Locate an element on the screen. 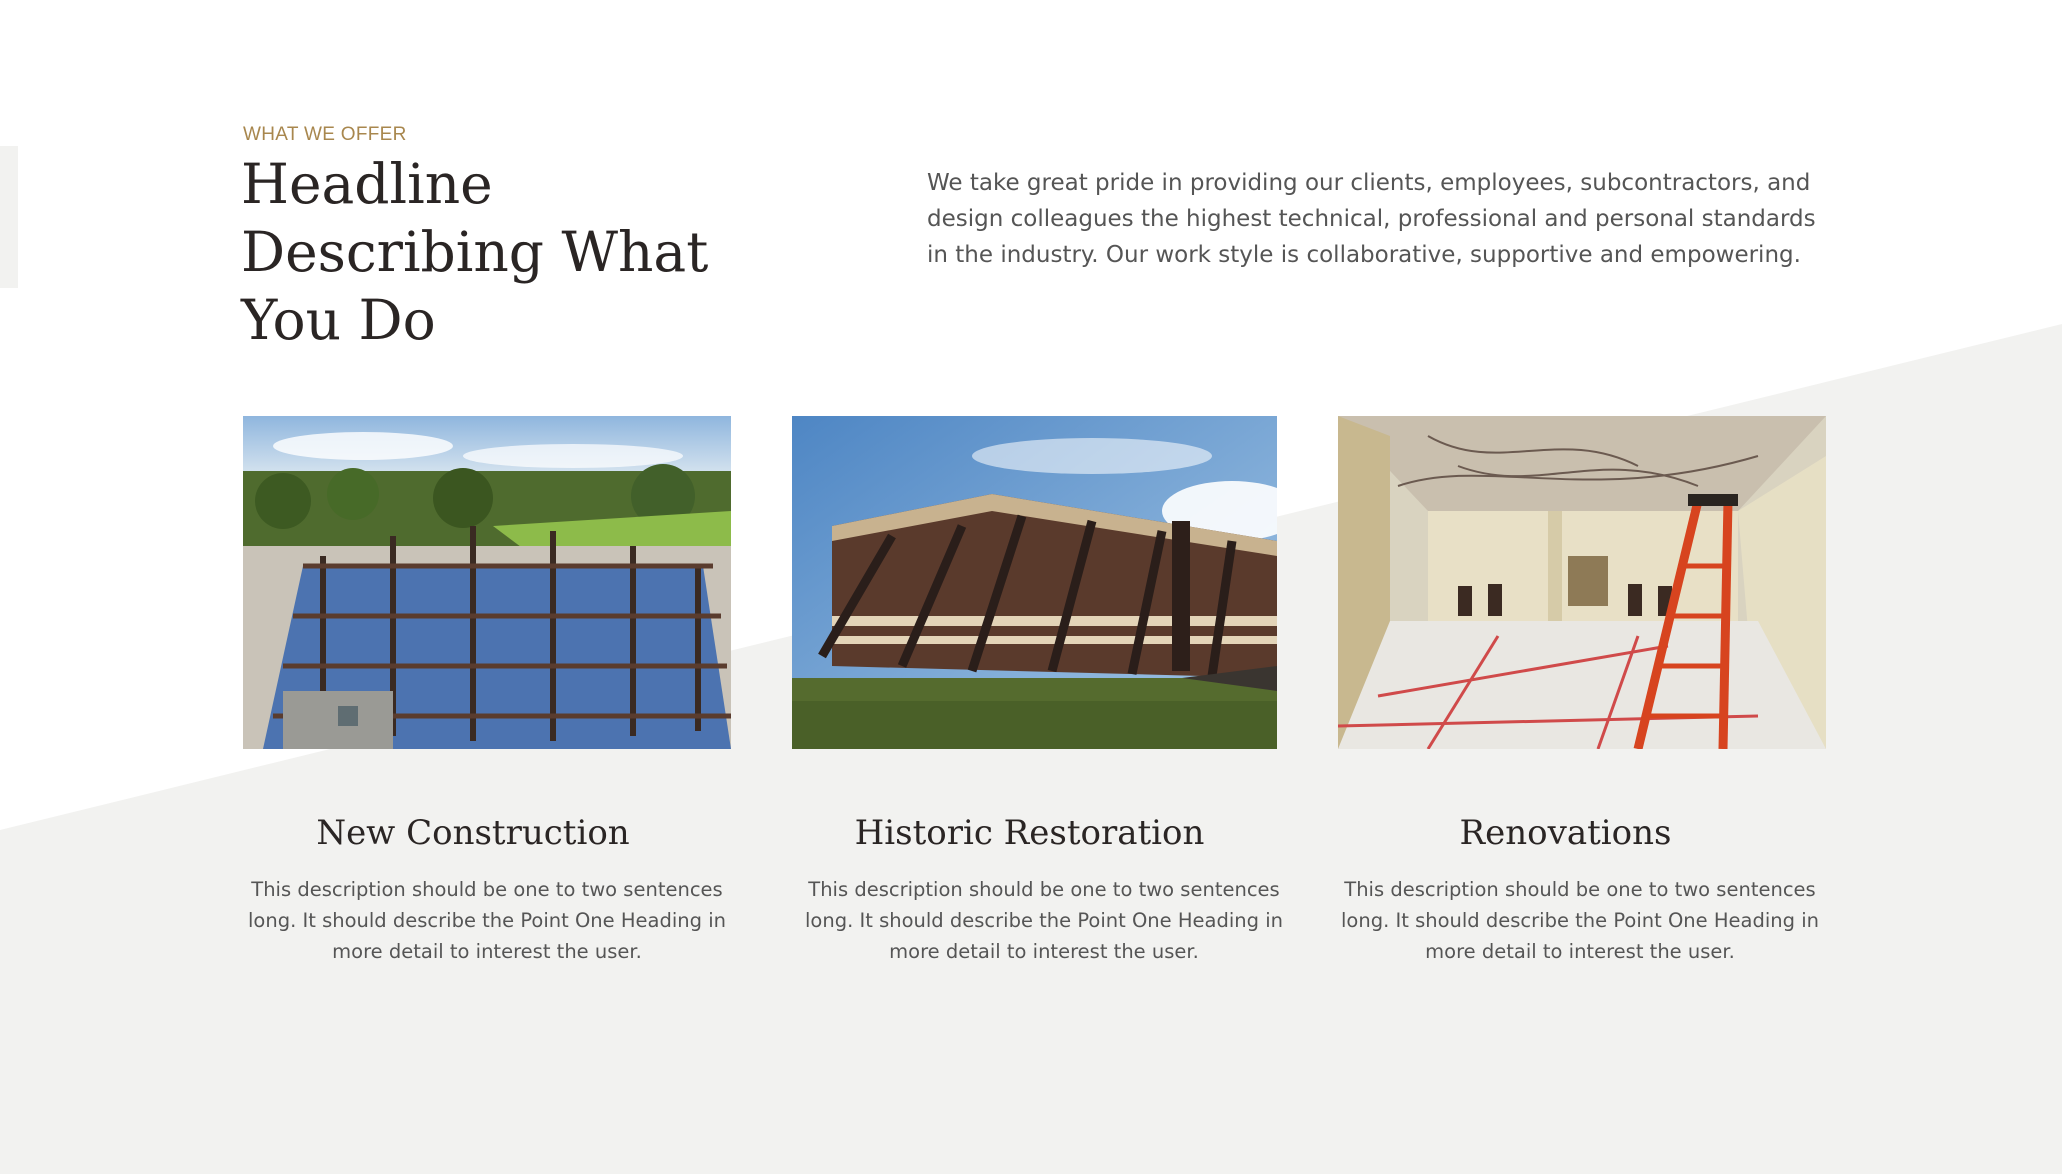  section-headline: Headline Describing What You Do is located at coordinates (475, 252).